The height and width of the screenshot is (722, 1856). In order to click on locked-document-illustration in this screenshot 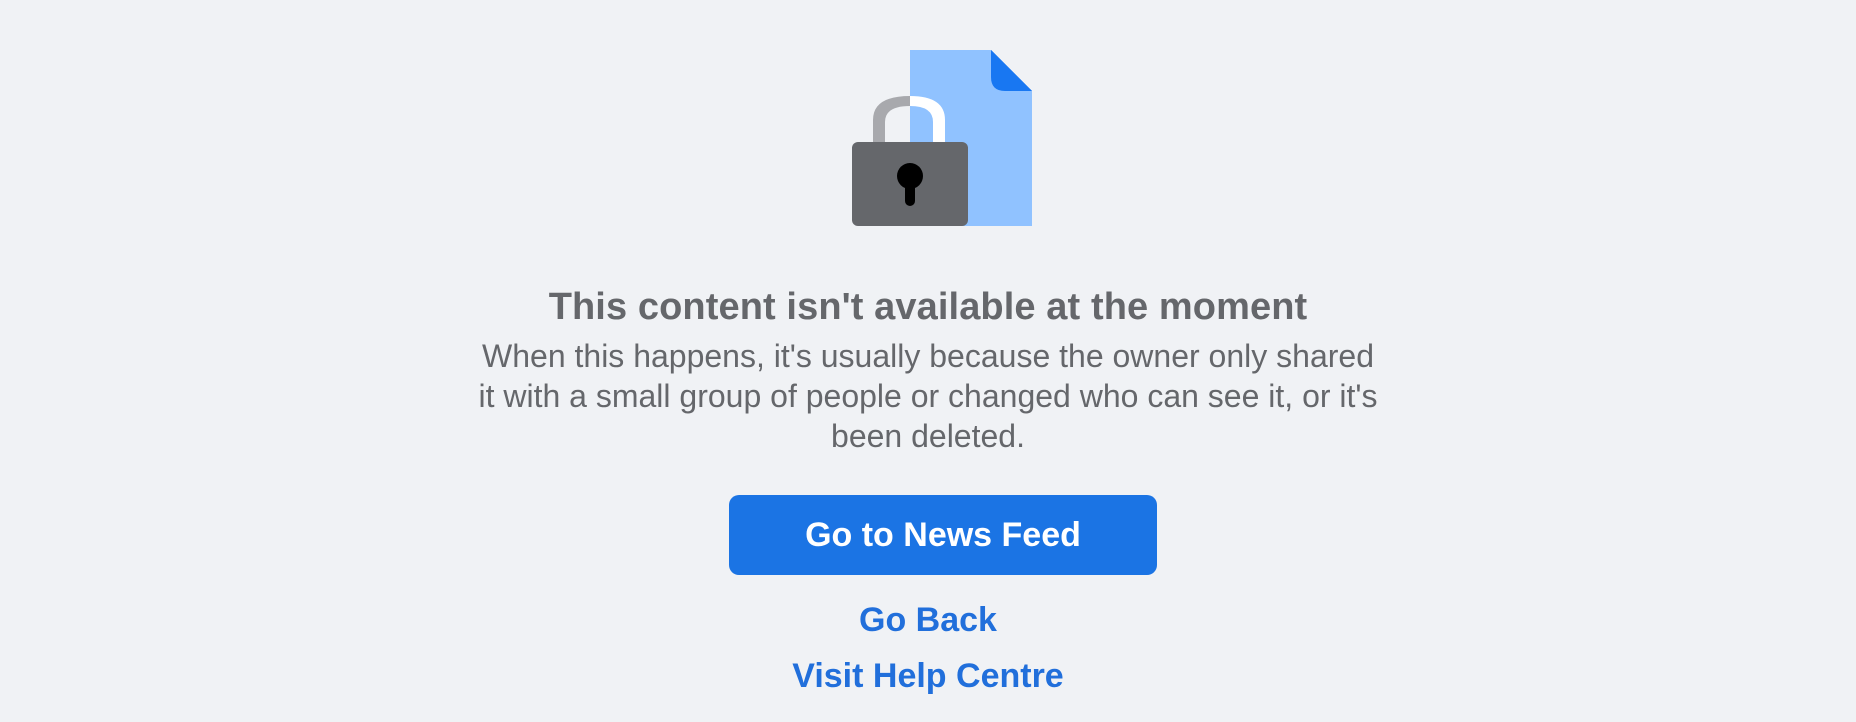, I will do `click(943, 139)`.